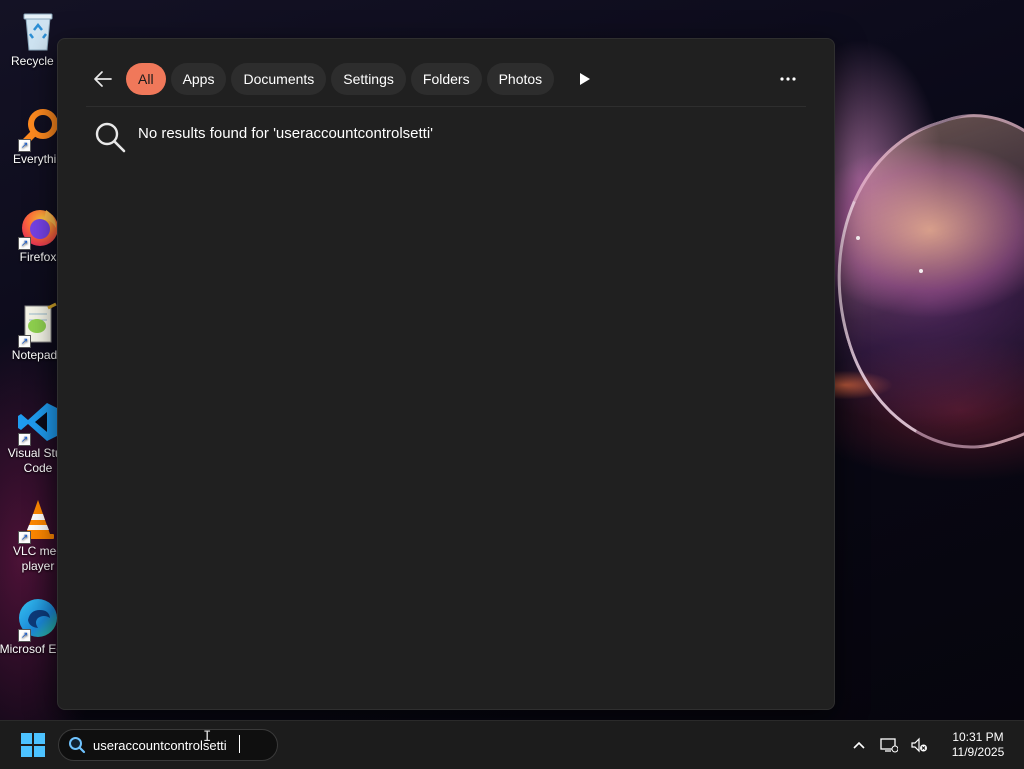  I want to click on clock-time: 10:31 PM, so click(978, 737).